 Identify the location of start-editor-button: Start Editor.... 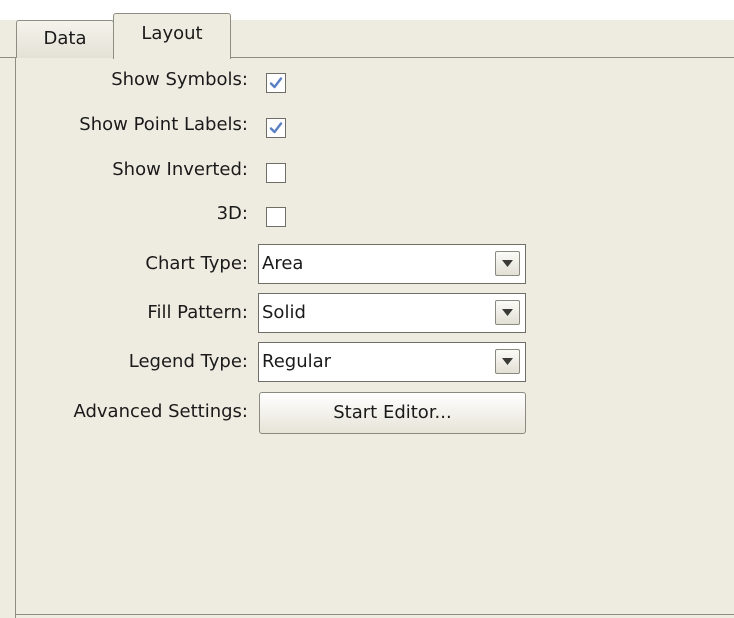
(392, 413).